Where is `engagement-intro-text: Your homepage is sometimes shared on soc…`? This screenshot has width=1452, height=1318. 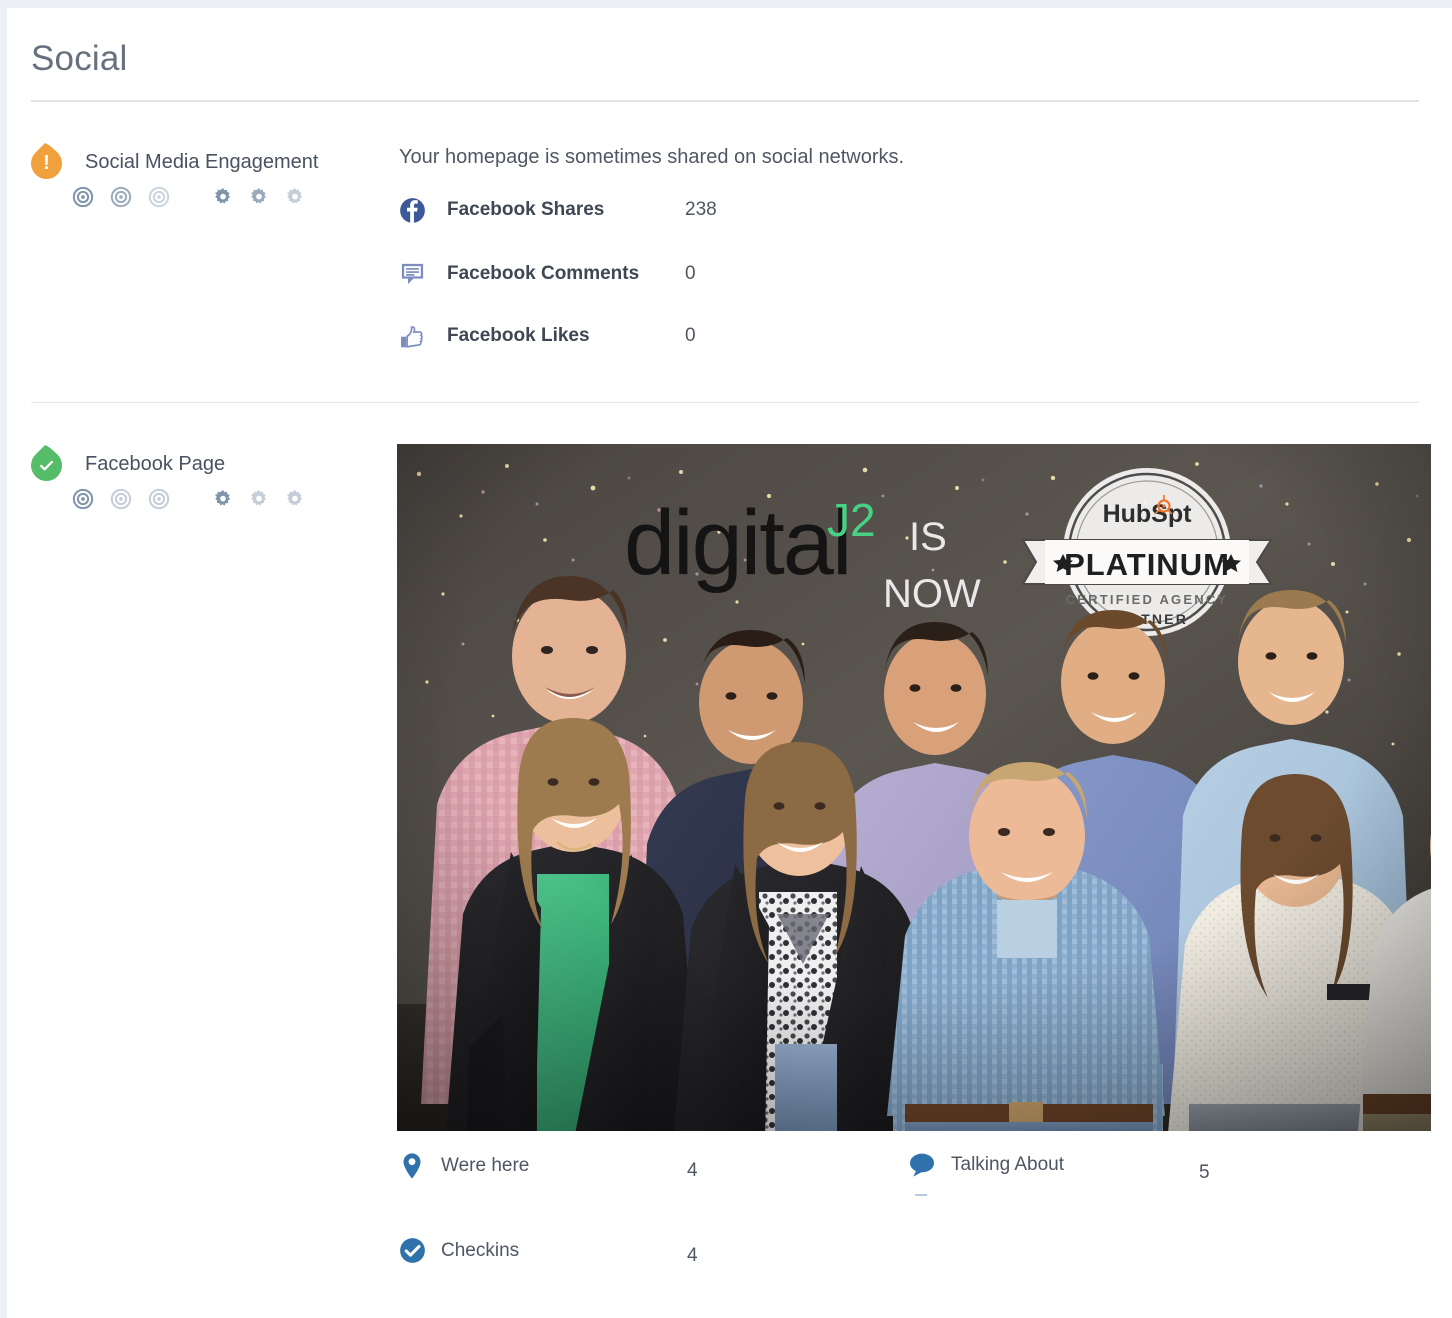
engagement-intro-text: Your homepage is sometimes shared on soc… is located at coordinates (652, 157).